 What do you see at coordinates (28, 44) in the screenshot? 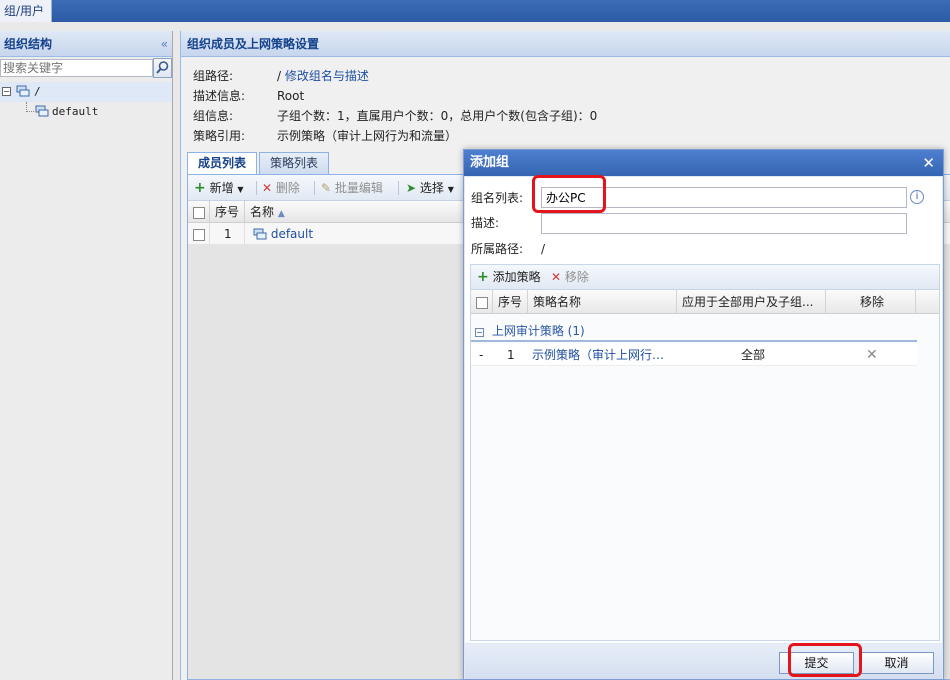
I see `org-structure-title: 组织结构` at bounding box center [28, 44].